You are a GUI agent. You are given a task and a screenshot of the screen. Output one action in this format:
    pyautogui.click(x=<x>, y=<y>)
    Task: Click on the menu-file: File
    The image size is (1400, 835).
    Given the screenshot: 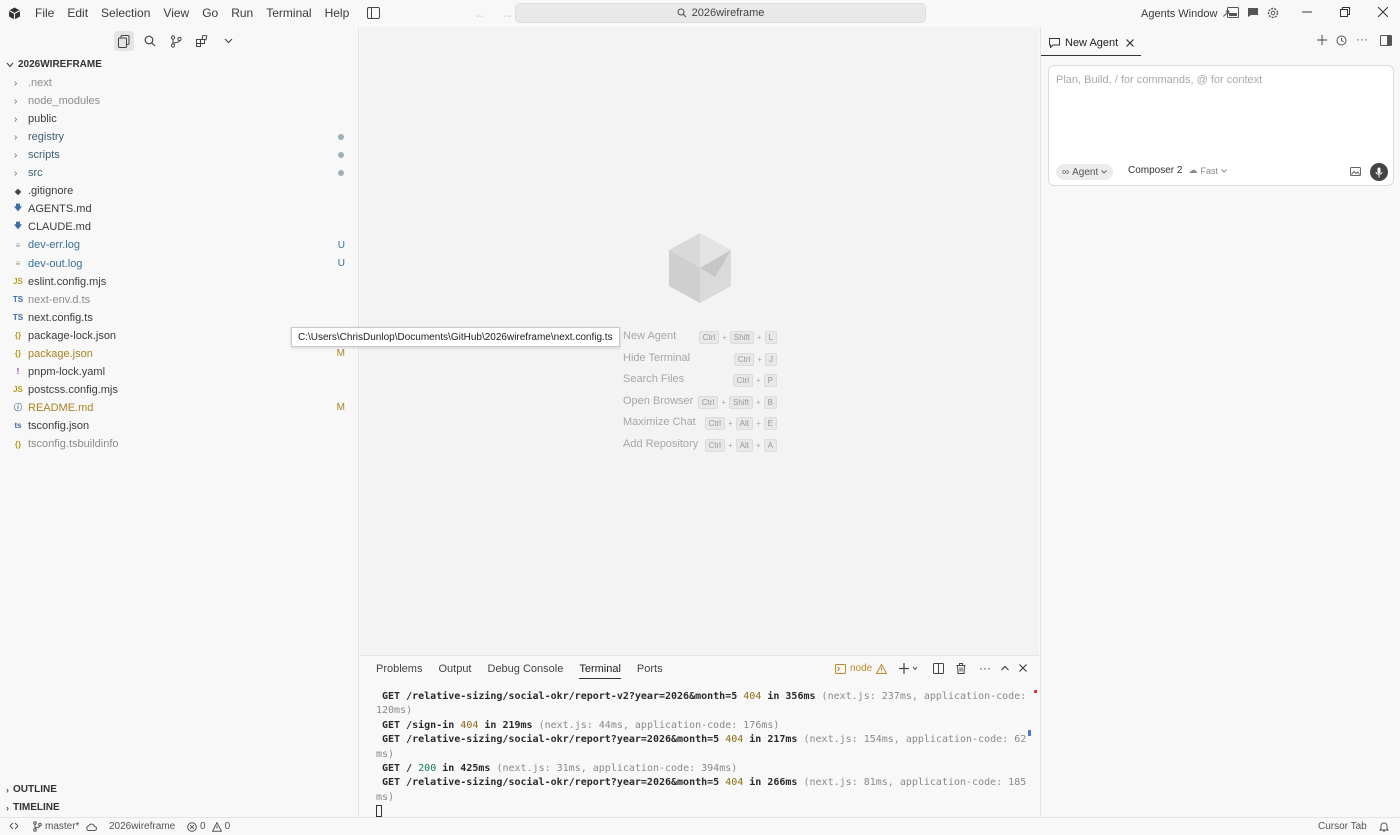 What is the action you would take?
    pyautogui.click(x=44, y=13)
    